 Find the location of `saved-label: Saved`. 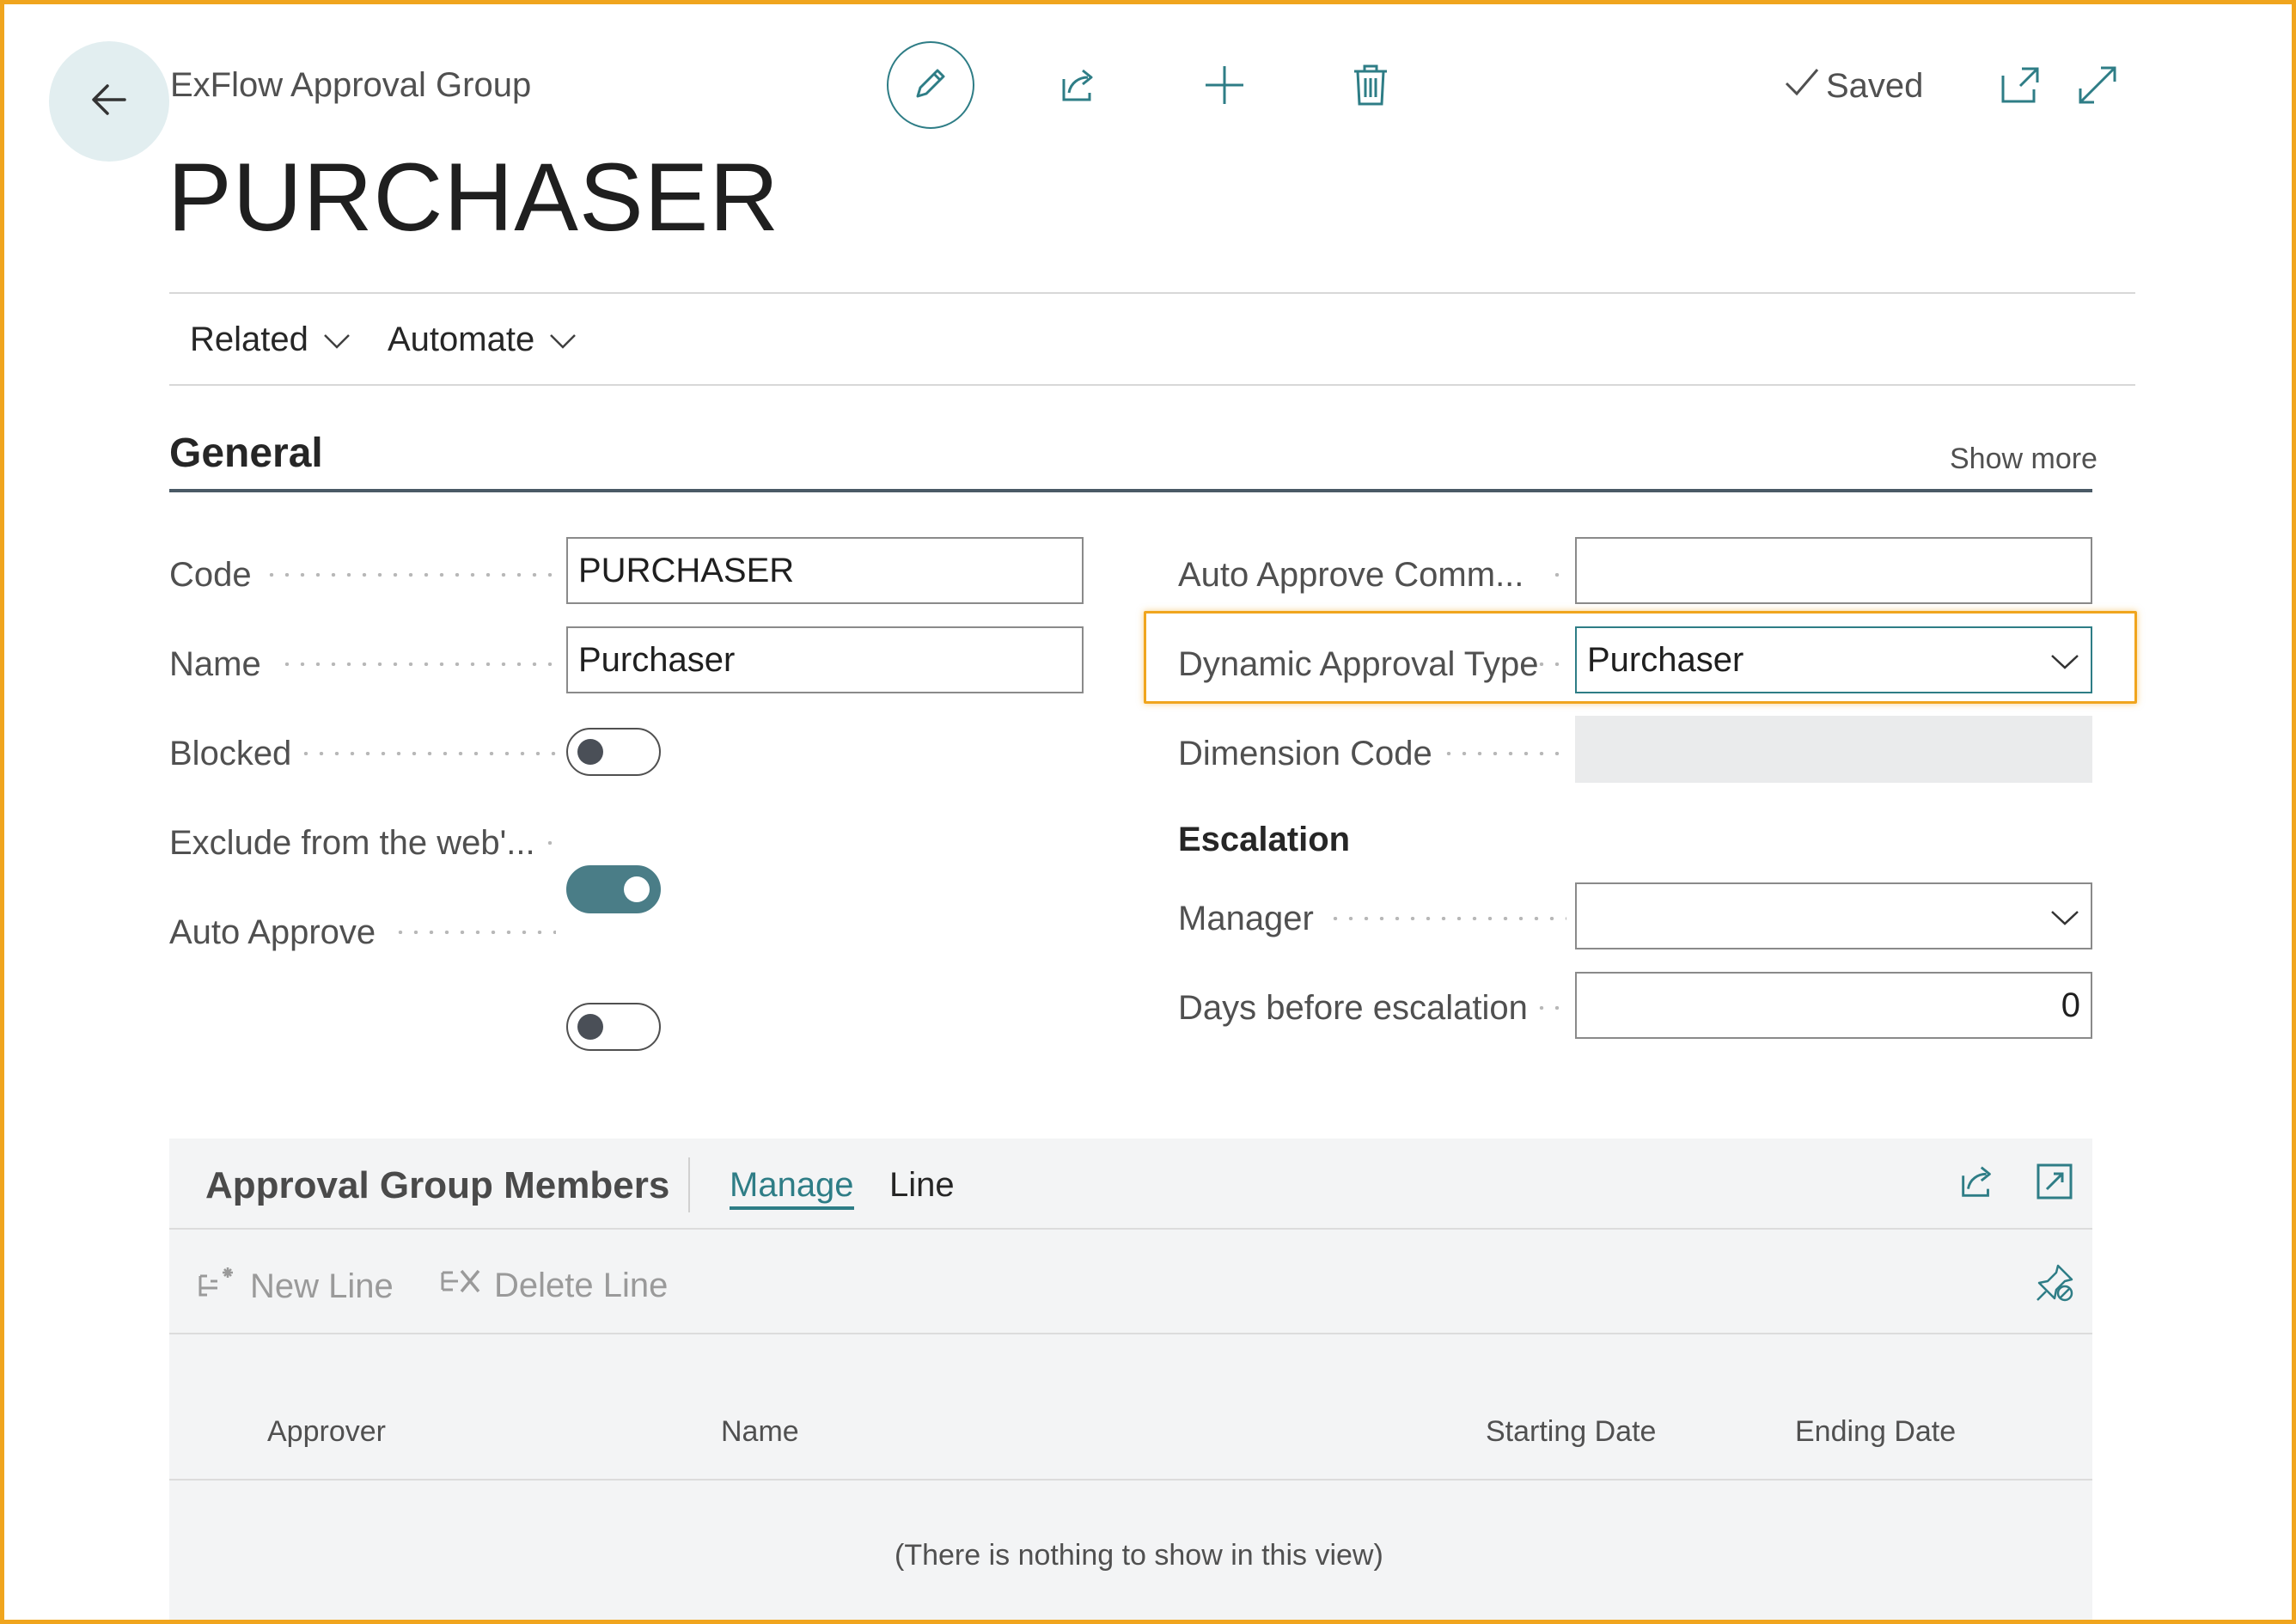

saved-label: Saved is located at coordinates (1875, 85).